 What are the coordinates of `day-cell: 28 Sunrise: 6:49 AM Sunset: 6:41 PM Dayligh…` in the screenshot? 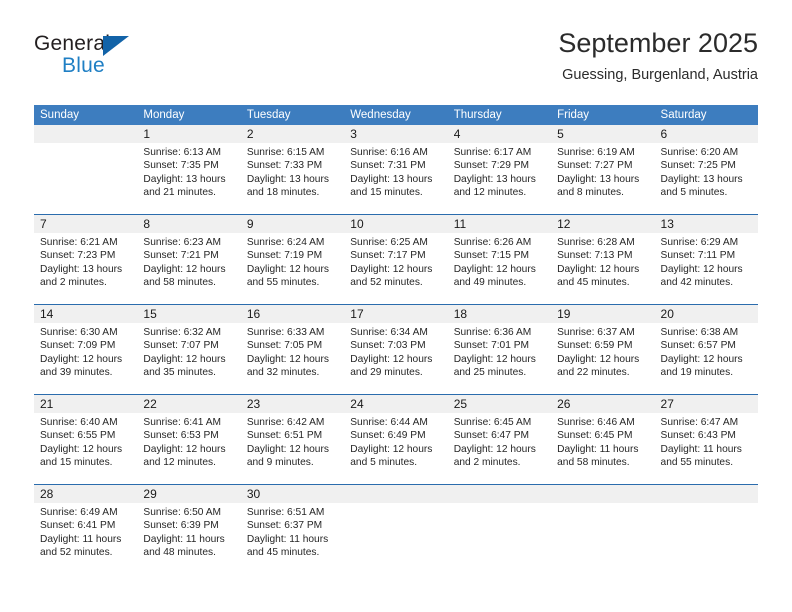 It's located at (86, 529).